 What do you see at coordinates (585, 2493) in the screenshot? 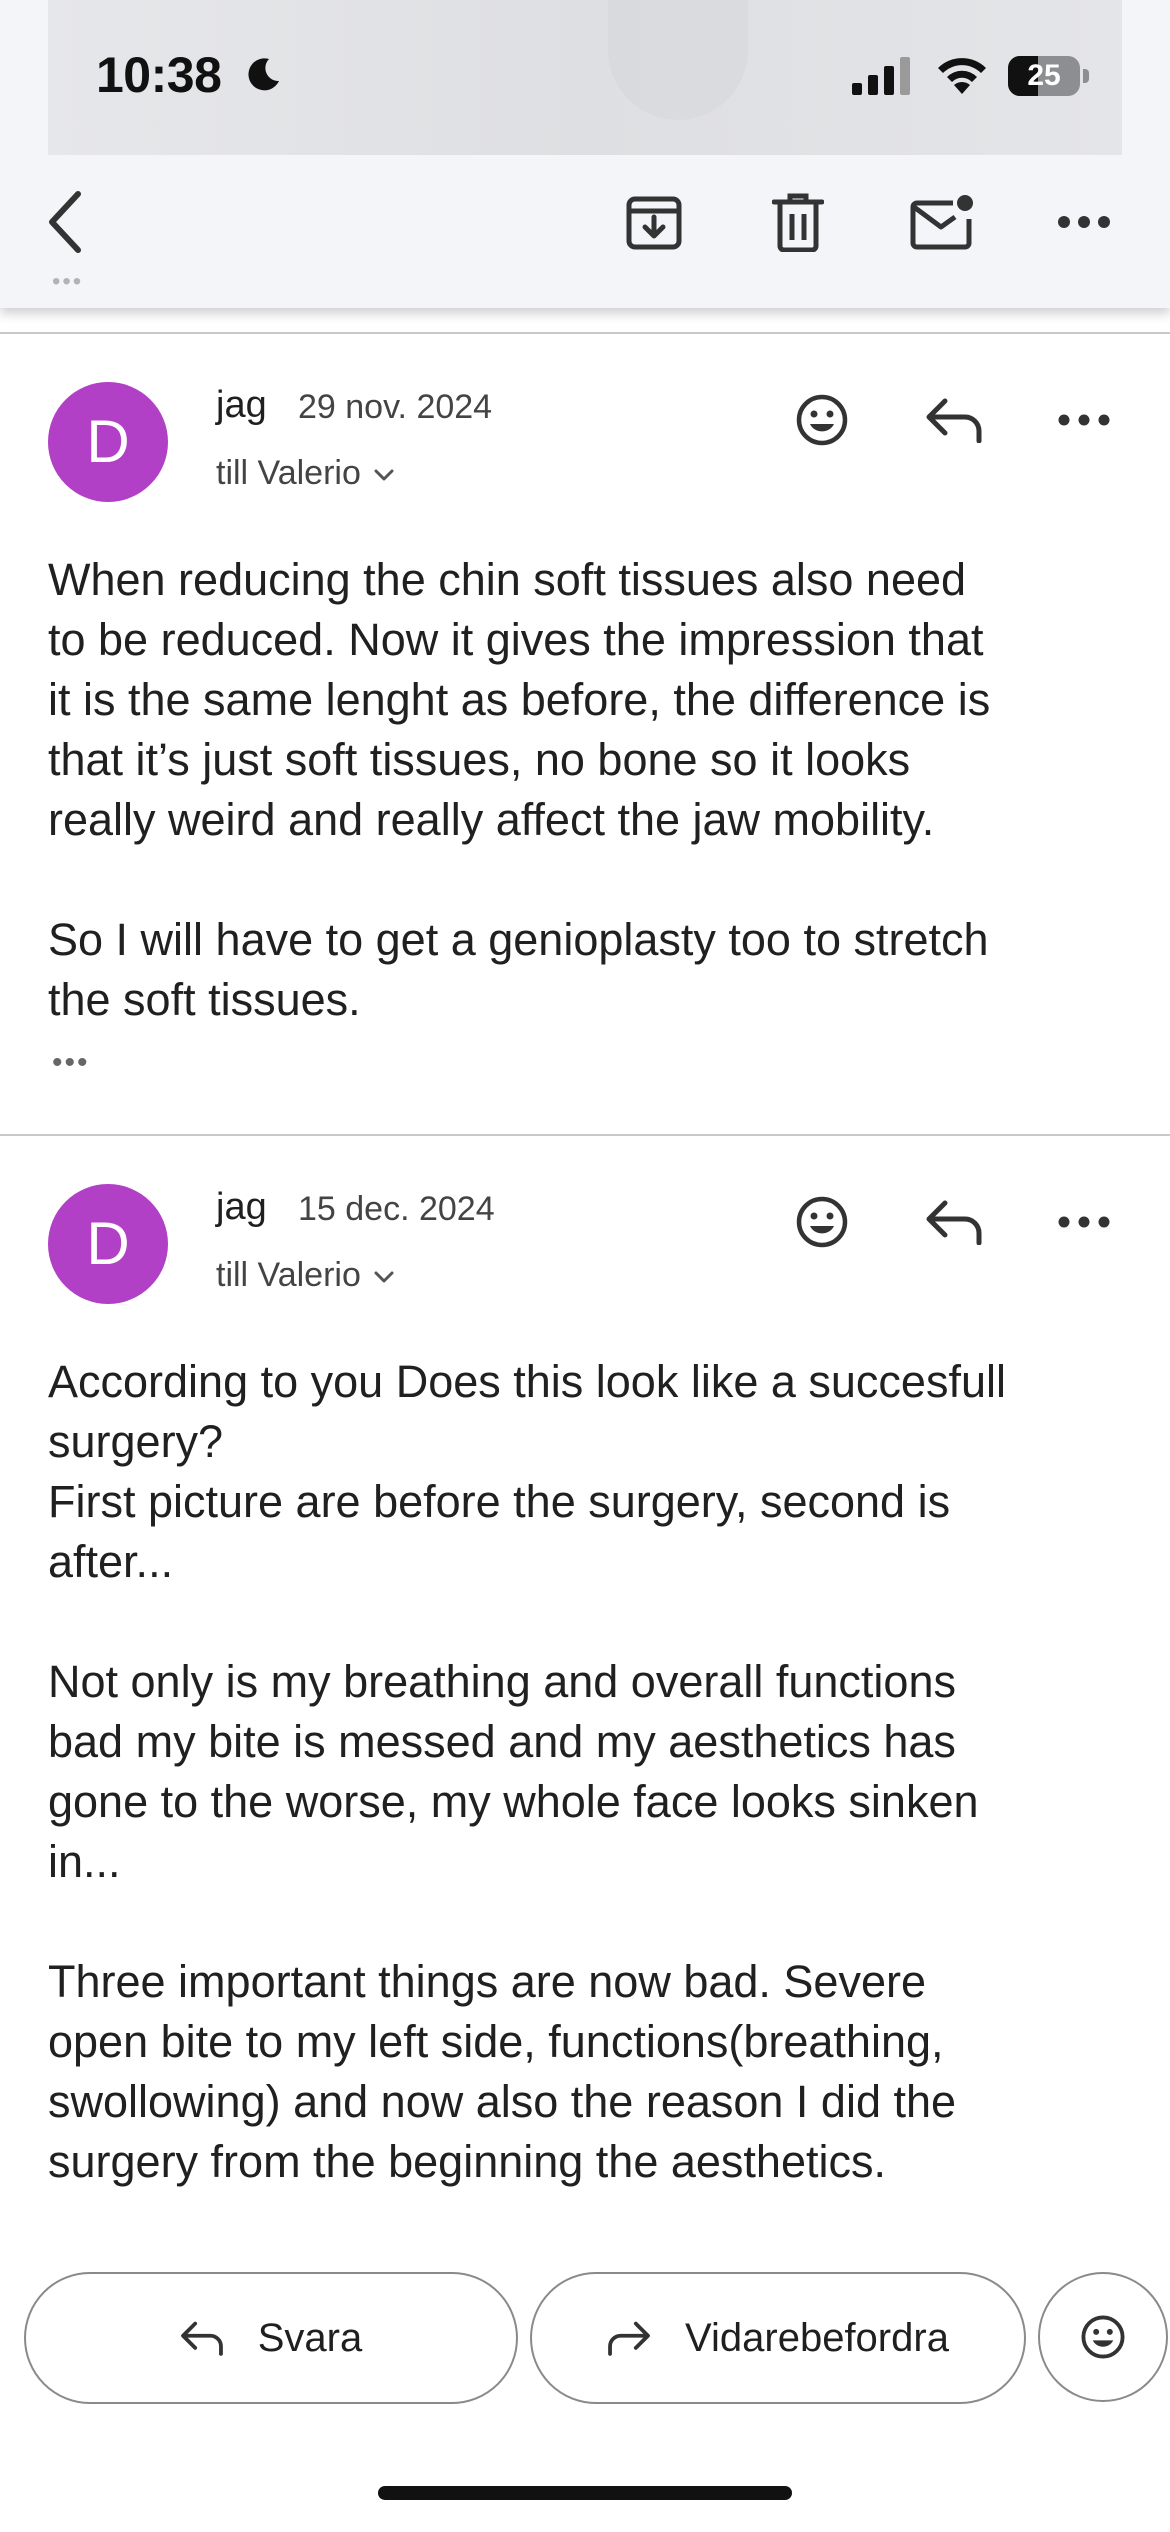
I see `home-indicator` at bounding box center [585, 2493].